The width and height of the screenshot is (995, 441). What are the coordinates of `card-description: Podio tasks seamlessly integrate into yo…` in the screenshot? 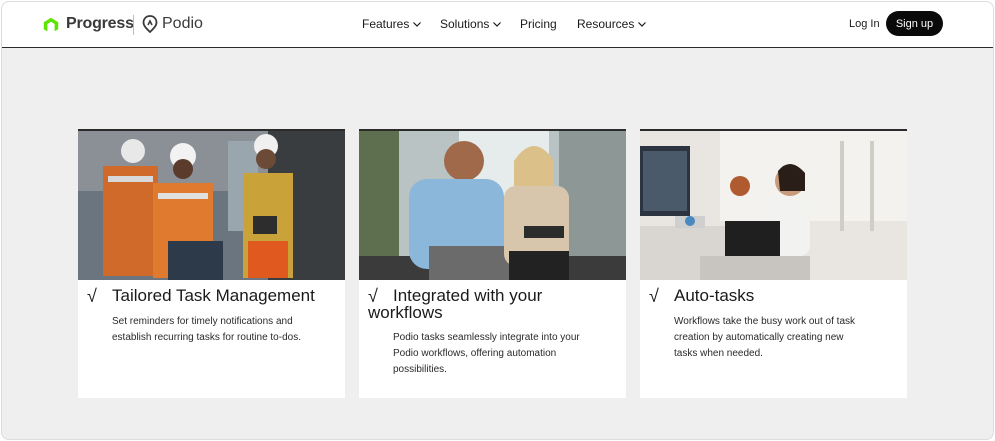 It's located at (486, 353).